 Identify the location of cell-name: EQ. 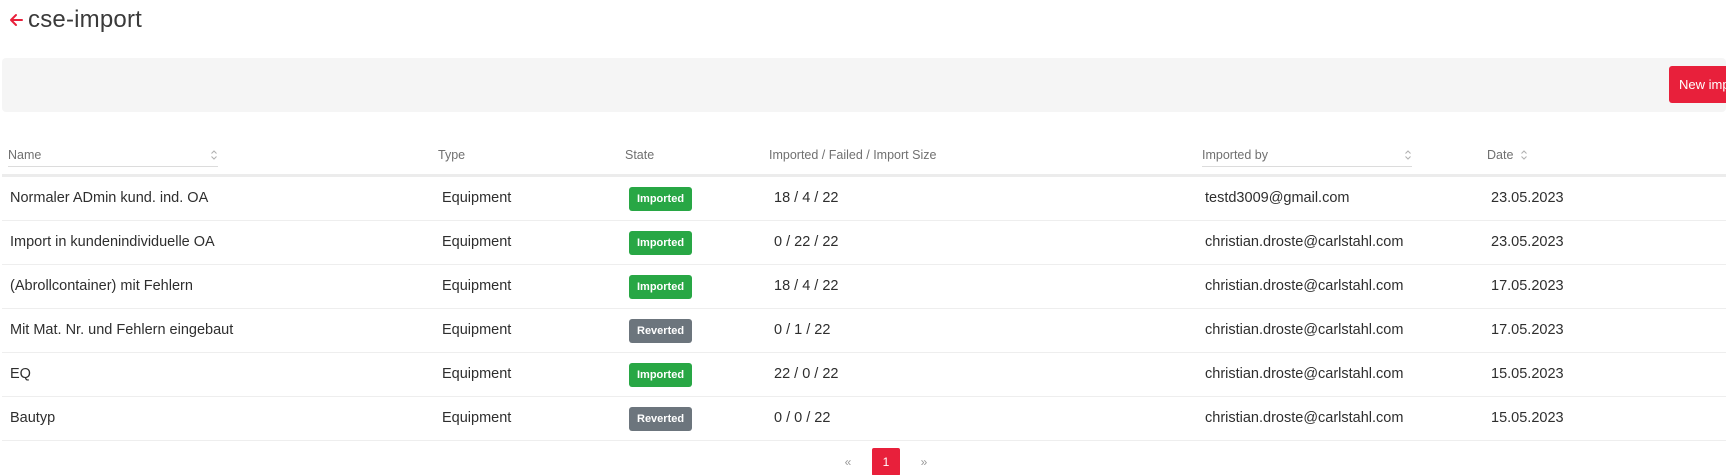
(20, 374).